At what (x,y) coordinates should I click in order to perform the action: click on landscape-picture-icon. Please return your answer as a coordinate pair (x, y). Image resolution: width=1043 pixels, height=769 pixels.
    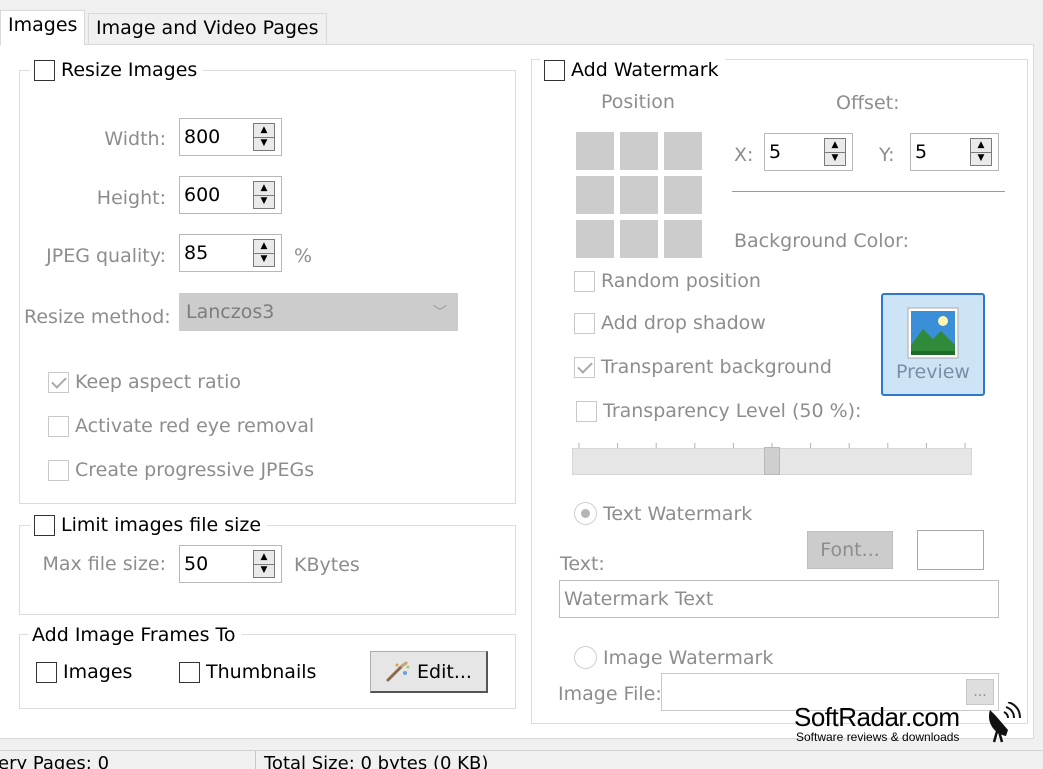
    Looking at the image, I should click on (933, 332).